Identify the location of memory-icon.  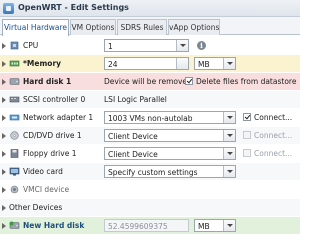
(14, 63).